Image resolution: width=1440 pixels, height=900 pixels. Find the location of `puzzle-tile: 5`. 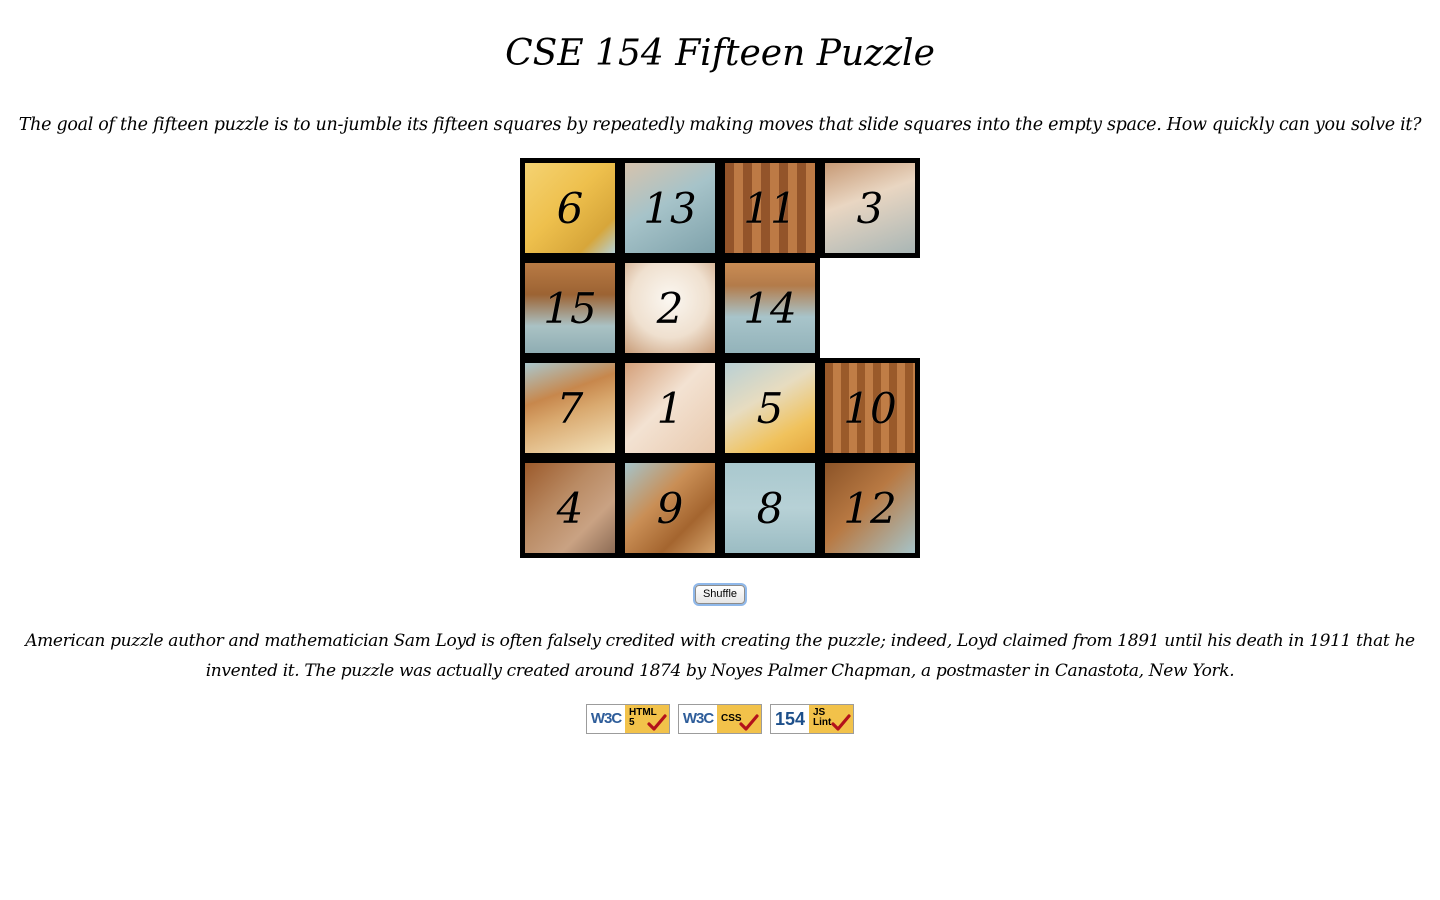

puzzle-tile: 5 is located at coordinates (770, 408).